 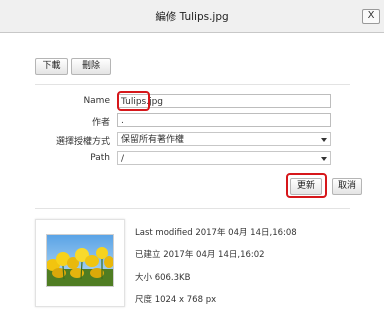 What do you see at coordinates (133, 101) in the screenshot?
I see `name-highlight` at bounding box center [133, 101].